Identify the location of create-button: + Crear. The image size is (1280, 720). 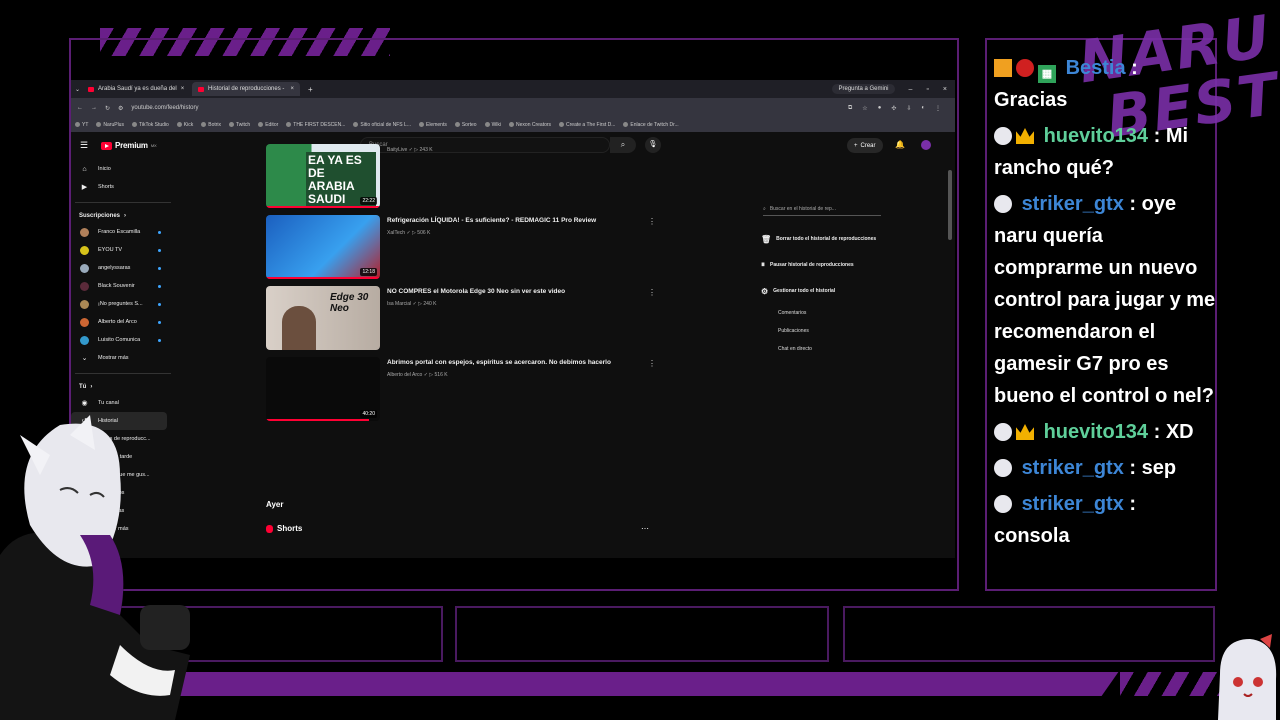
(865, 145).